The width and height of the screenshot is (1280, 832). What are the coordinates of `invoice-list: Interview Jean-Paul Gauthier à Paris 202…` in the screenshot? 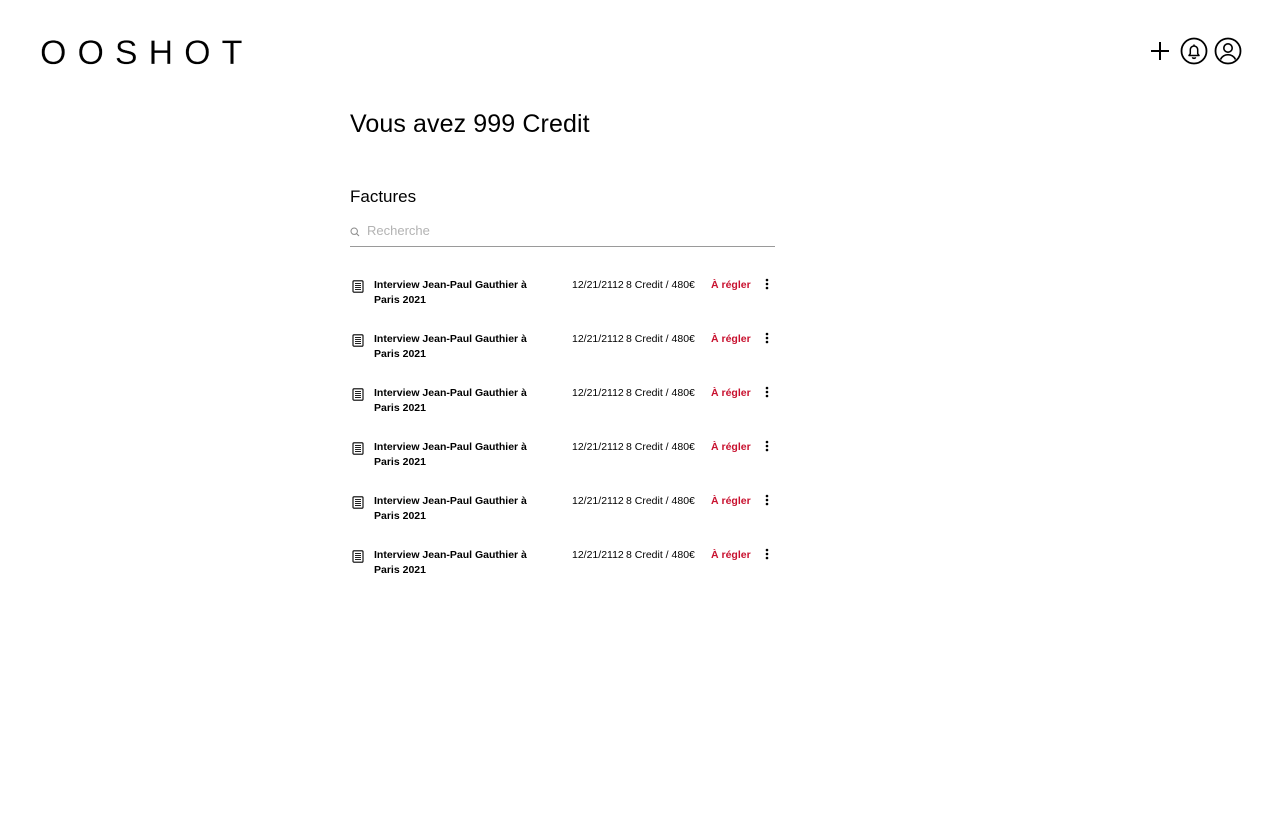 It's located at (562, 440).